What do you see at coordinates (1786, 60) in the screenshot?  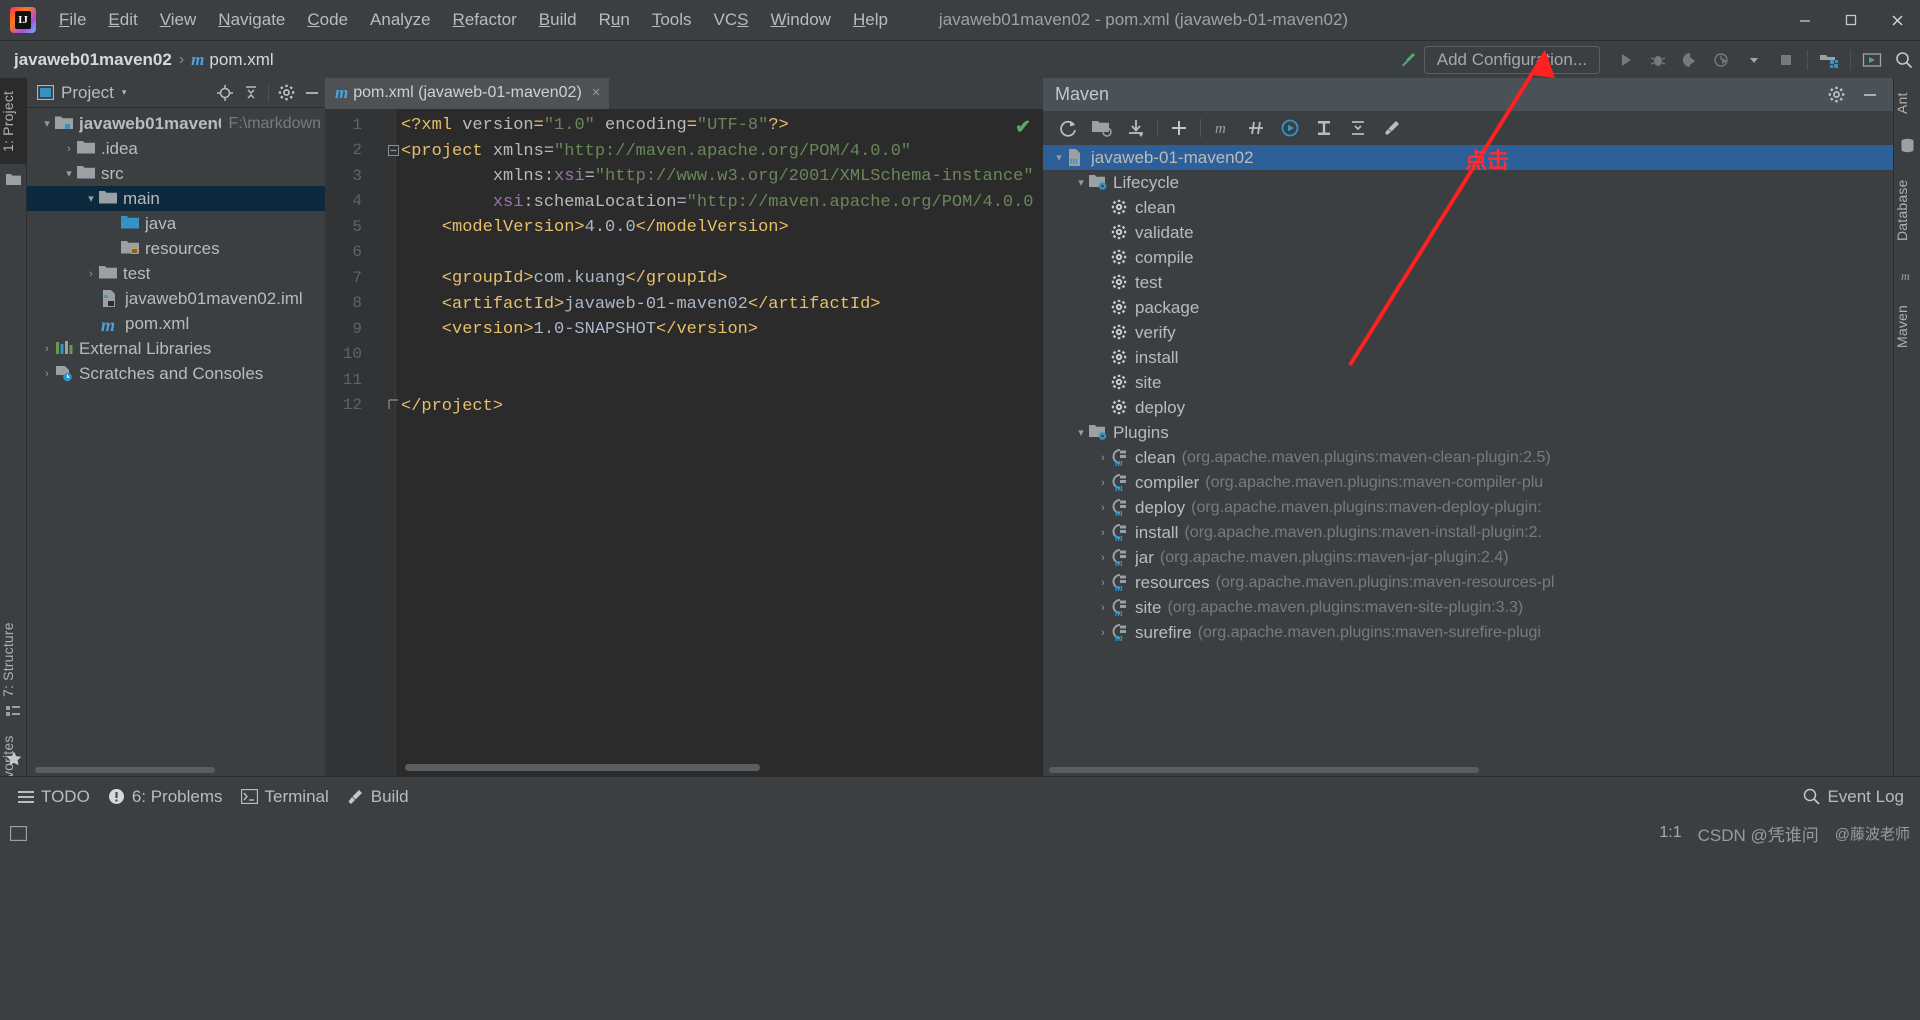 I see `stop-icon` at bounding box center [1786, 60].